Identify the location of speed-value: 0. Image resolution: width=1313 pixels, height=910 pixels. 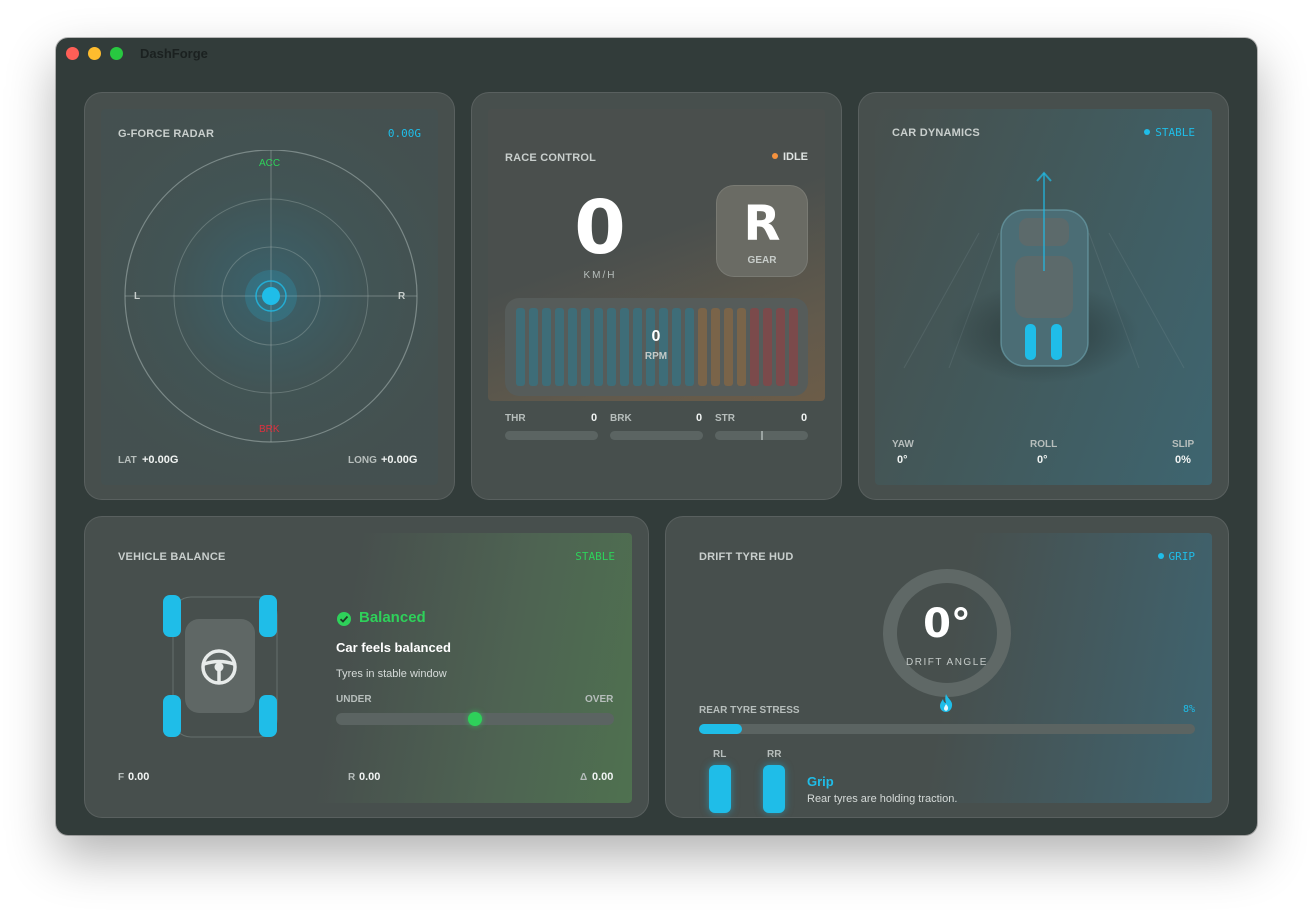
(600, 228).